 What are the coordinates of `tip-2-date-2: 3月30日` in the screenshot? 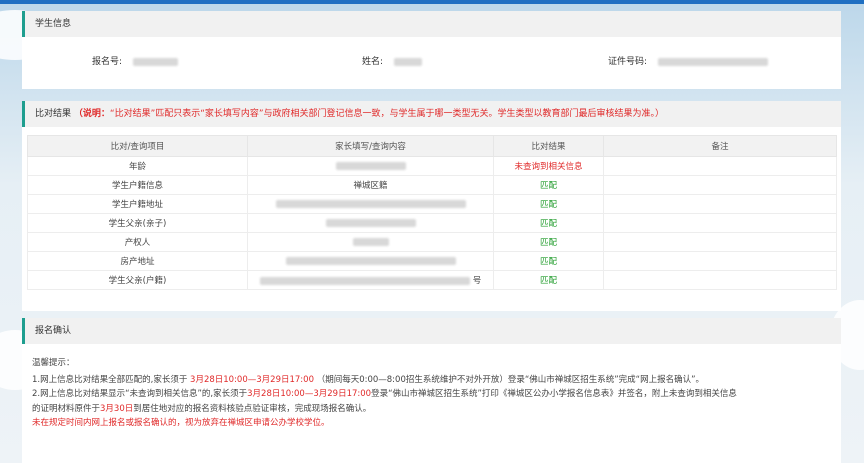 It's located at (117, 408).